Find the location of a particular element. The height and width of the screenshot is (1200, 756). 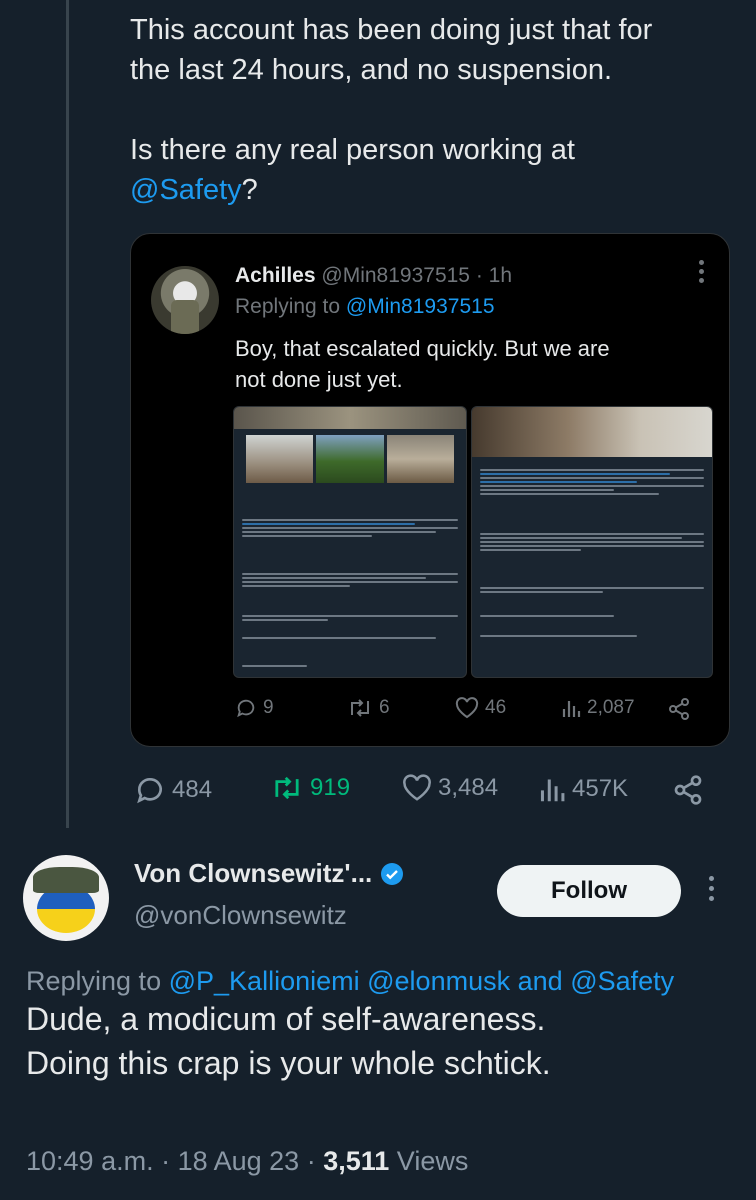

retweet-count: 919 is located at coordinates (330, 787).